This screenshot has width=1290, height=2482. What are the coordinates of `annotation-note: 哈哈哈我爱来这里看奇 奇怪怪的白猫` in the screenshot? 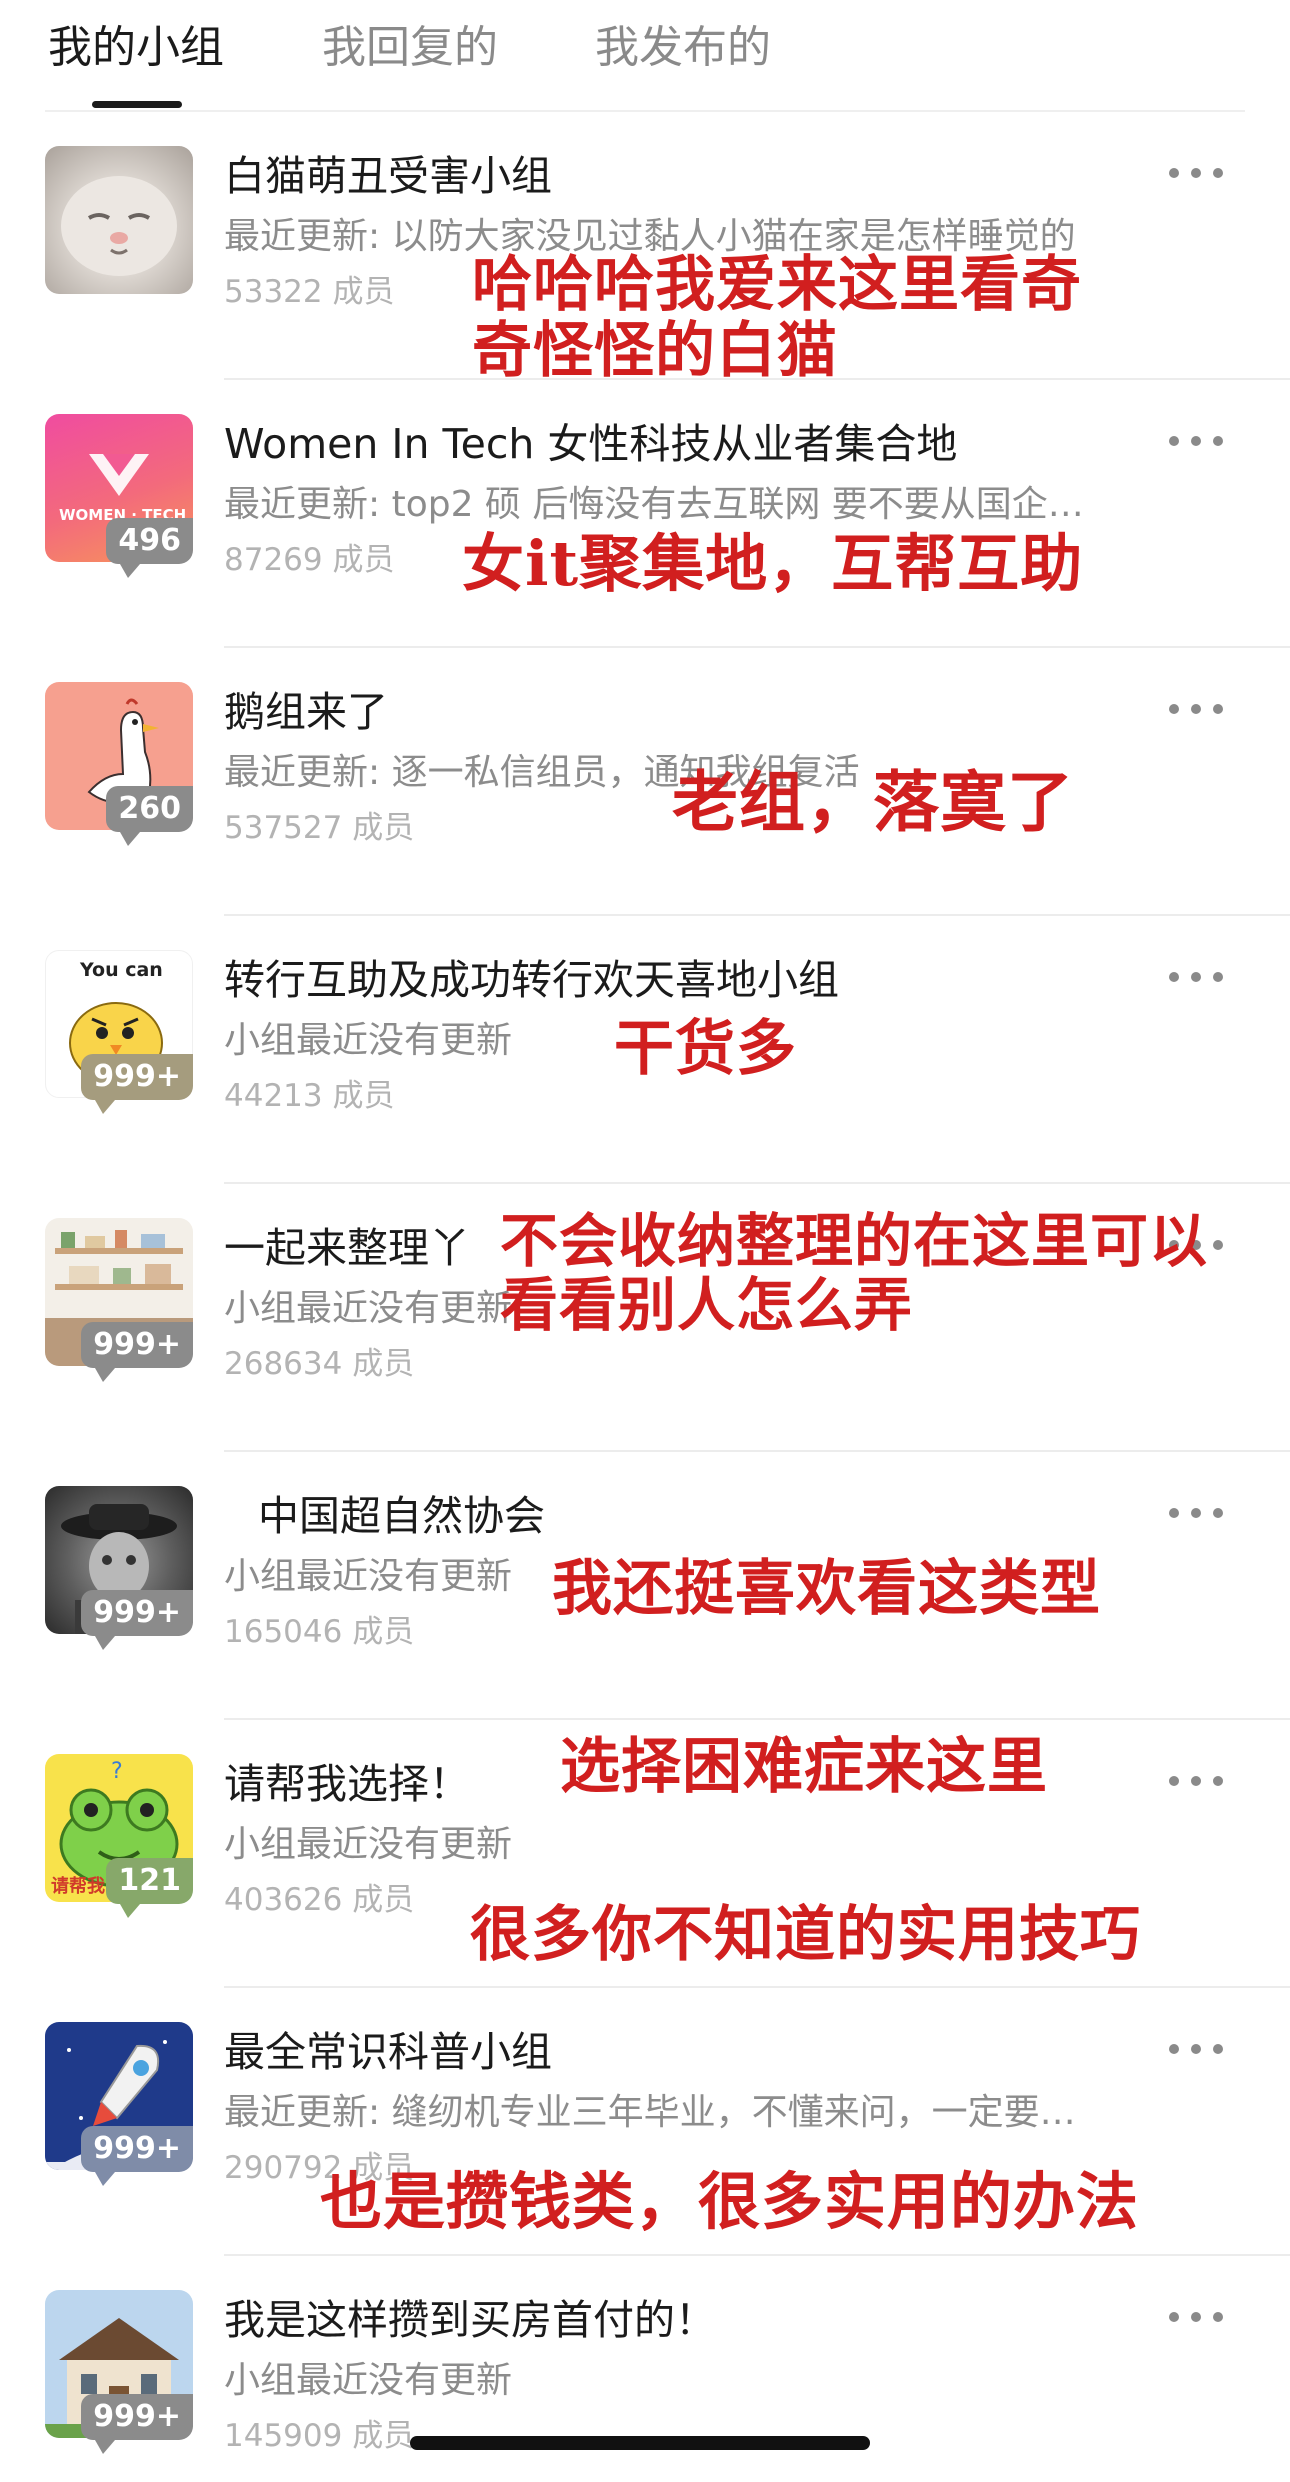 It's located at (777, 318).